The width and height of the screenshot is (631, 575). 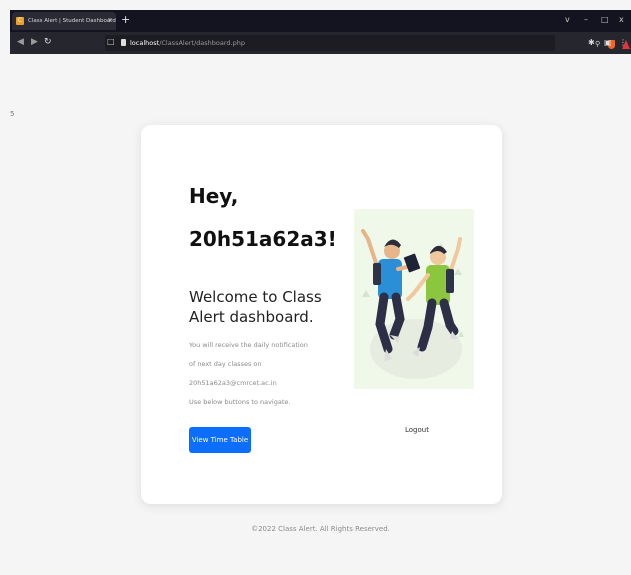 I want to click on maximize-button: □, so click(x=605, y=20).